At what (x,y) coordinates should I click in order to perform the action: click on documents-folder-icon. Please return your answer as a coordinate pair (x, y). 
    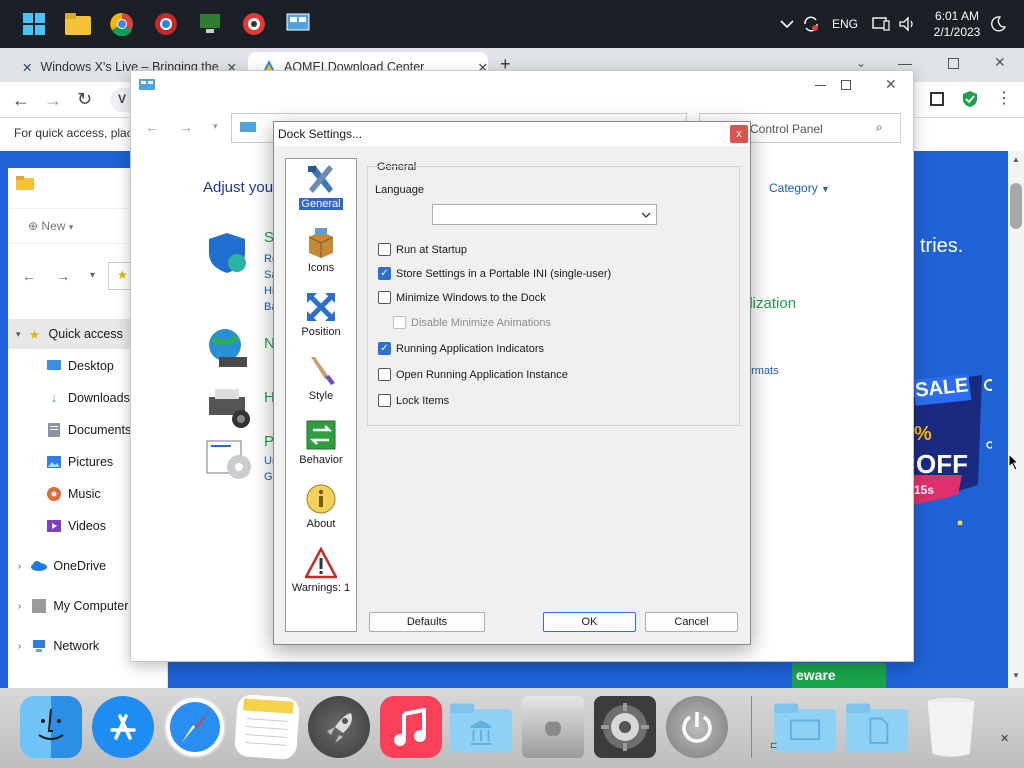
    Looking at the image, I should click on (877, 727).